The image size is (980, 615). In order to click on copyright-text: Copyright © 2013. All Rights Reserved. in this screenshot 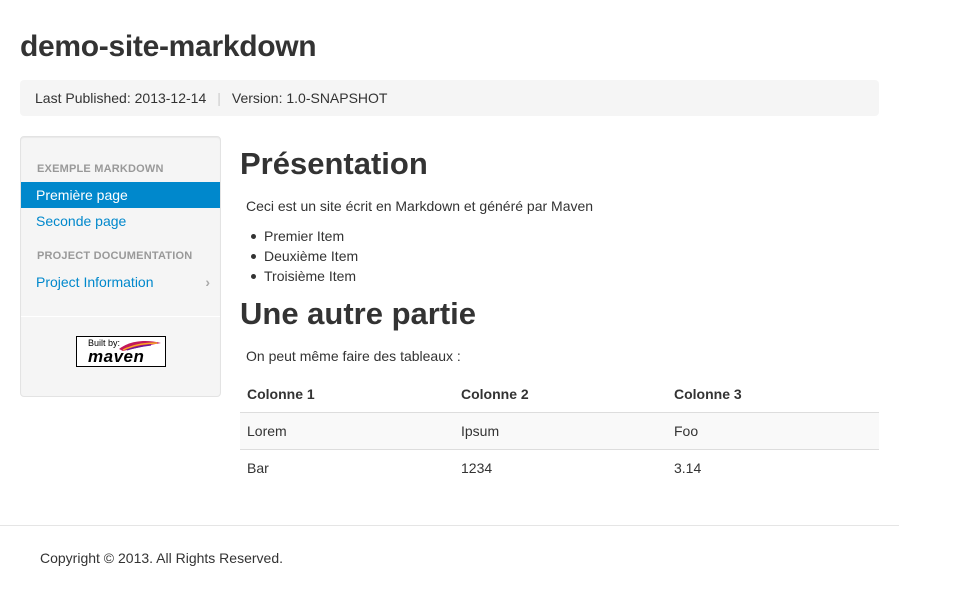, I will do `click(161, 558)`.